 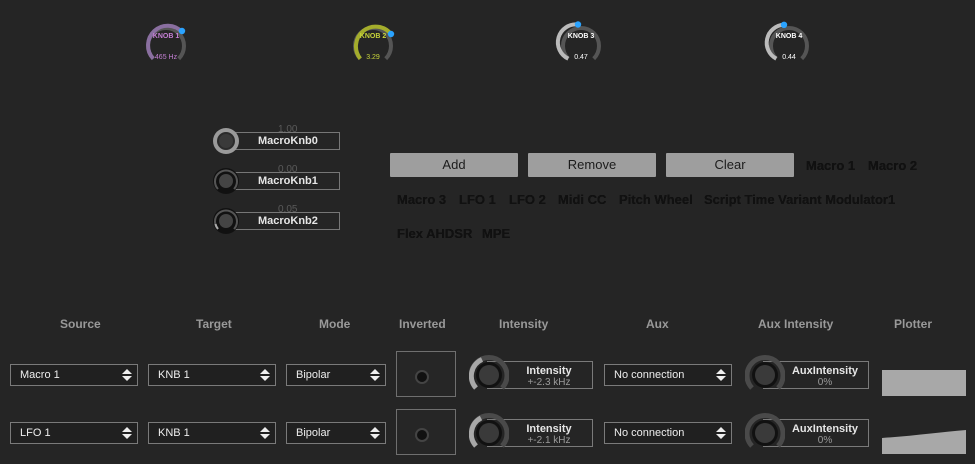 What do you see at coordinates (657, 324) in the screenshot?
I see `header-aux: Aux` at bounding box center [657, 324].